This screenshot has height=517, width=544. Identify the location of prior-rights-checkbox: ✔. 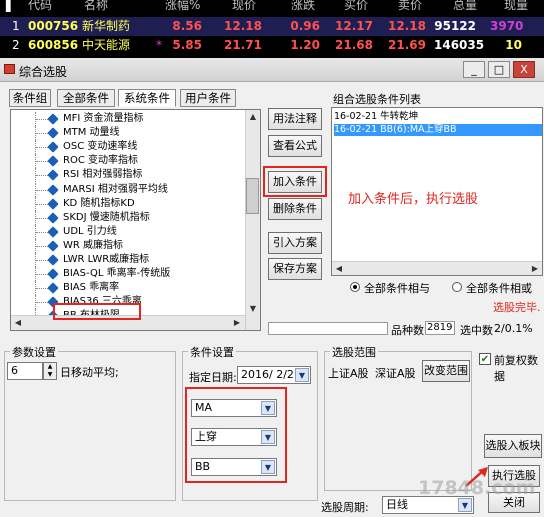
(485, 359).